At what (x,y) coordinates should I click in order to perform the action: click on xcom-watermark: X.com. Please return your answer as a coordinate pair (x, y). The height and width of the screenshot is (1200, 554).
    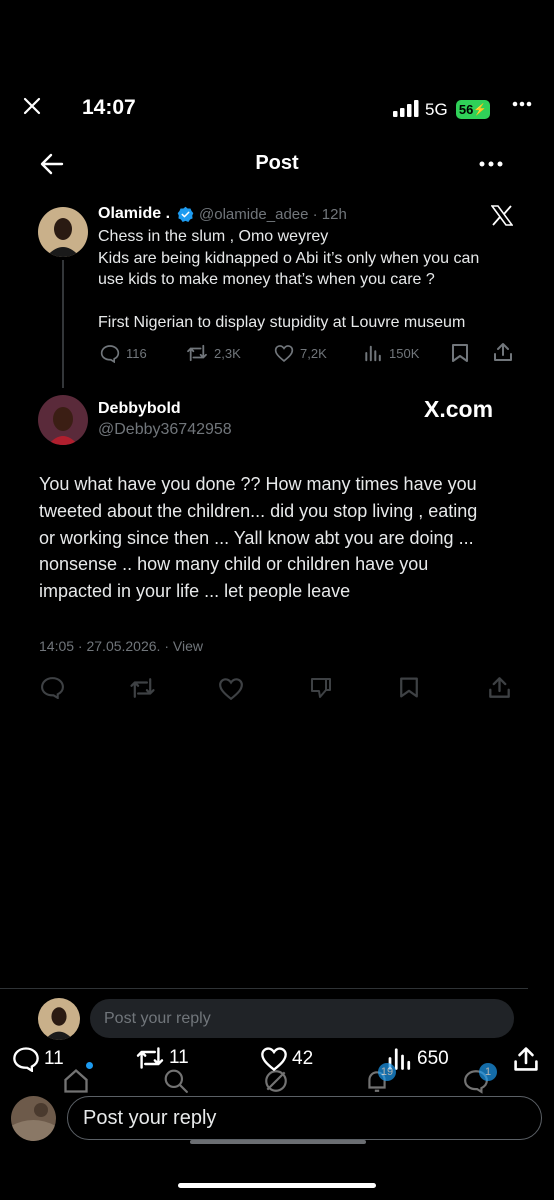
    Looking at the image, I should click on (459, 409).